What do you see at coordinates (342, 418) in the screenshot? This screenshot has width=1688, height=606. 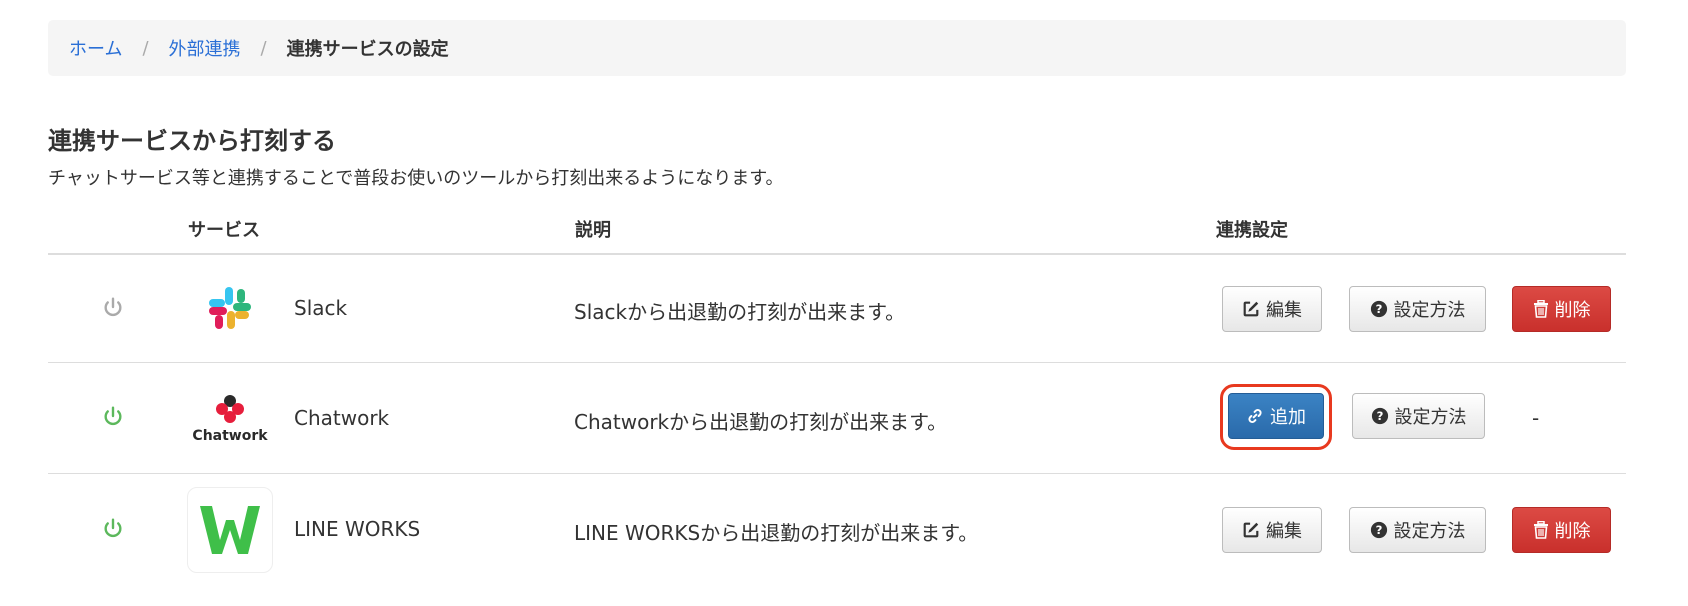 I see `service-name: Chatwork` at bounding box center [342, 418].